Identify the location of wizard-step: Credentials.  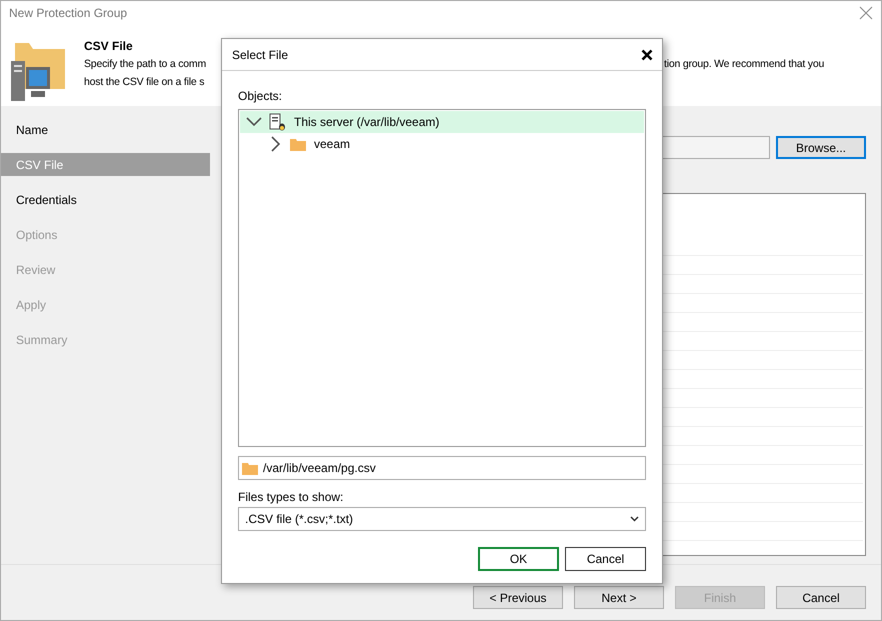
(105, 199).